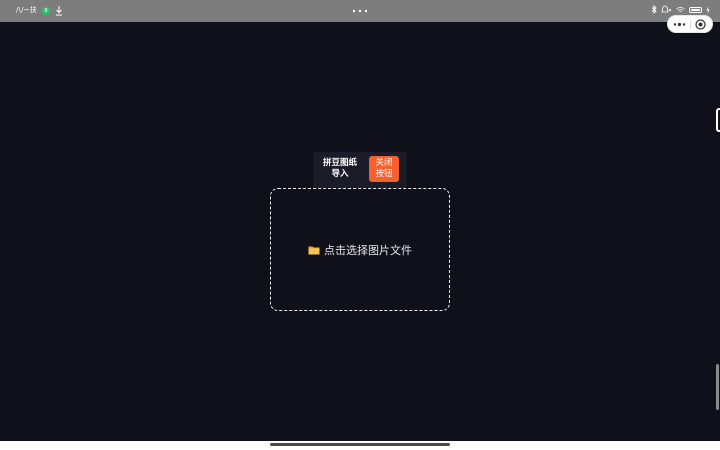 The height and width of the screenshot is (450, 720). Describe the element at coordinates (340, 174) in the screenshot. I see `toolbar-title-line2: 导入` at that location.